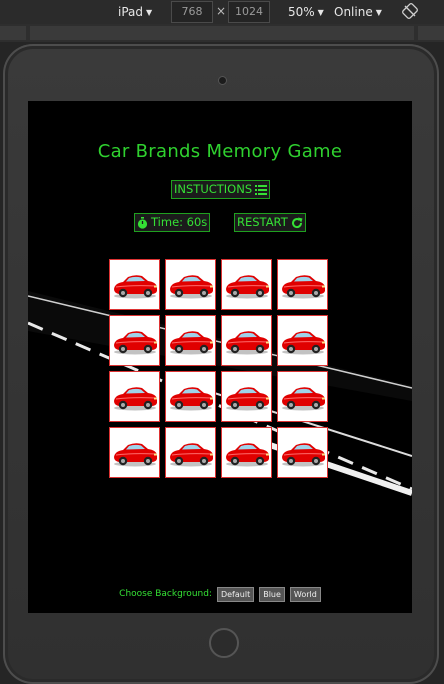 This screenshot has height=684, width=444. I want to click on device-toolbar: iPad ▼ 768 × 1024 50% ▼ Online ▼, so click(222, 12).